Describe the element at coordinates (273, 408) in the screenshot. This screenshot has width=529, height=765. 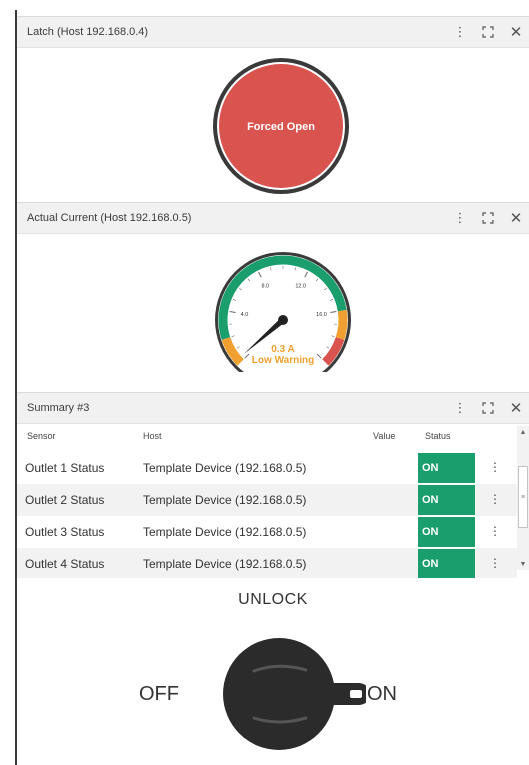
I see `summary-panel-header: Summary #3 ⋮ ✕` at that location.